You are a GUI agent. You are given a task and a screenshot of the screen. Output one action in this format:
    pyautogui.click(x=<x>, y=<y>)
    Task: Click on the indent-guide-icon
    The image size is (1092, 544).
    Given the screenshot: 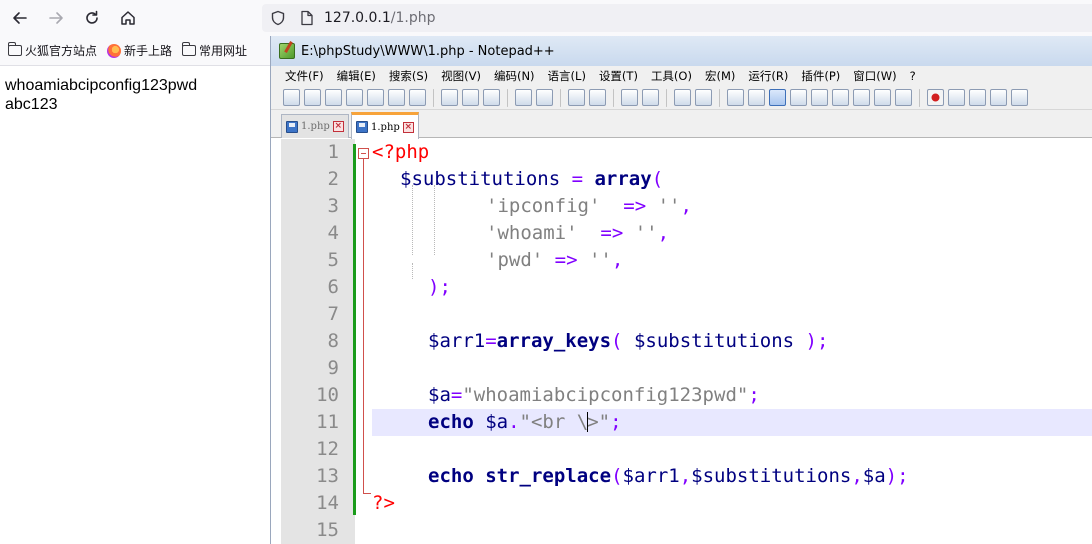 What is the action you would take?
    pyautogui.click(x=777, y=97)
    